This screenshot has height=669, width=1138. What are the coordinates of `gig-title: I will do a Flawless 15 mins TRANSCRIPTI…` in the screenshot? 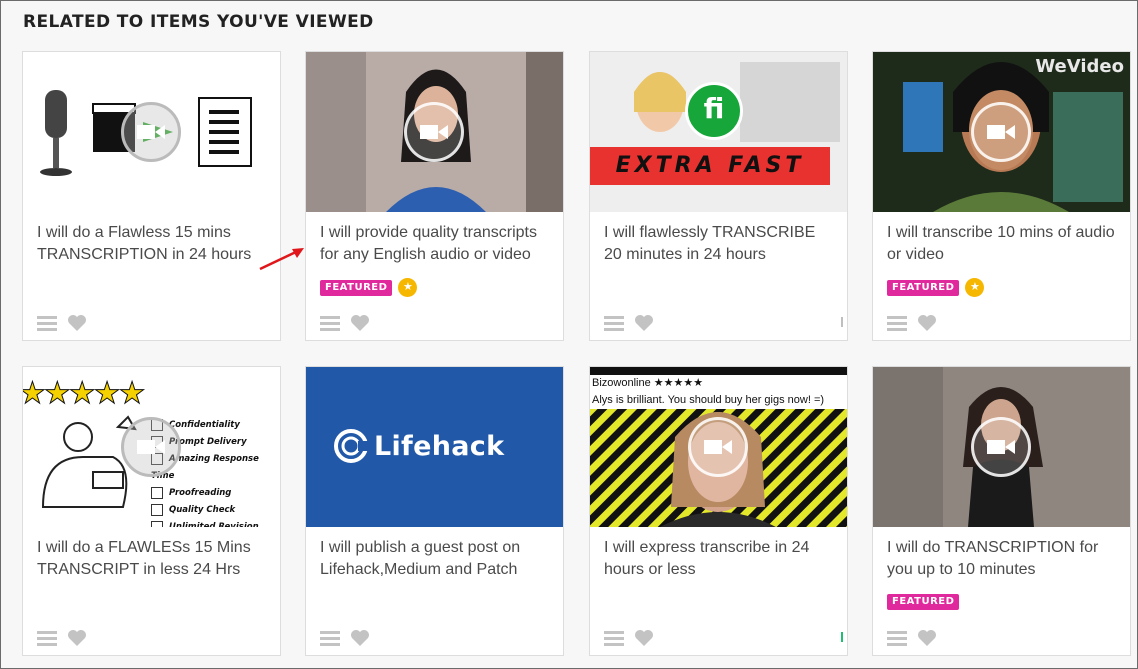 It's located at (153, 244).